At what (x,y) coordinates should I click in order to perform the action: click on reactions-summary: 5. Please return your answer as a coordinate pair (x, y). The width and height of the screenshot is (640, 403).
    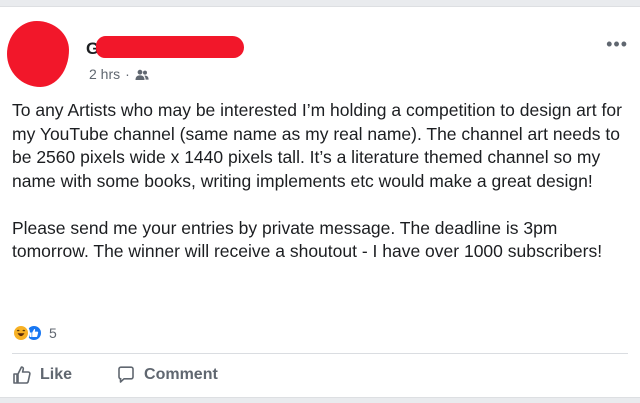
    Looking at the image, I should click on (34, 333).